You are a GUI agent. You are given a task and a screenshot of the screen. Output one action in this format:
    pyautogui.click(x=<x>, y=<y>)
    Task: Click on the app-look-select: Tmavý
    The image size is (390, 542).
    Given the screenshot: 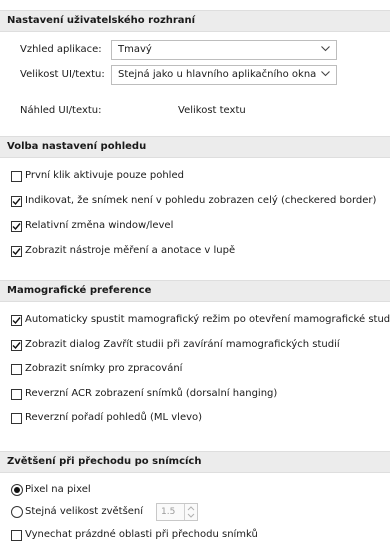 What is the action you would take?
    pyautogui.click(x=224, y=50)
    